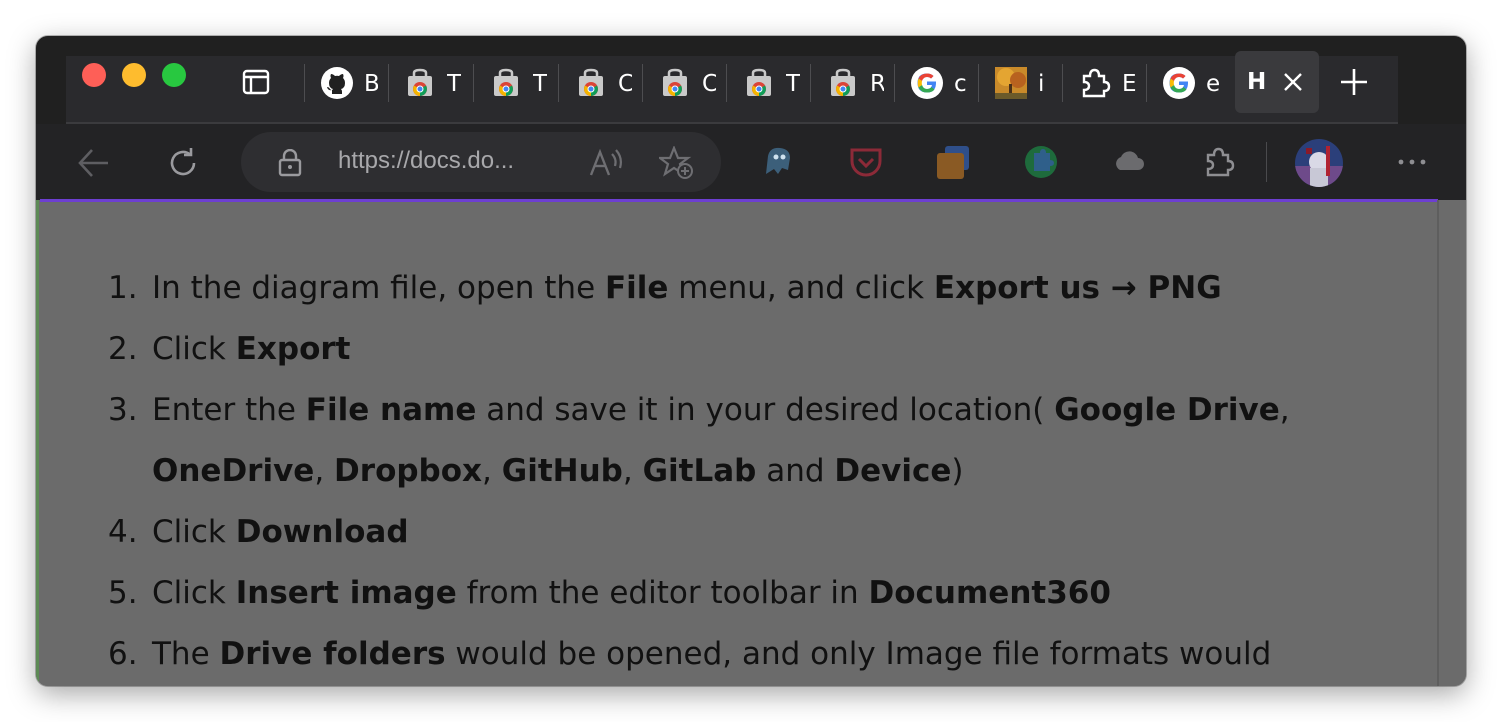  What do you see at coordinates (123, 532) in the screenshot?
I see `list-number: 4.` at bounding box center [123, 532].